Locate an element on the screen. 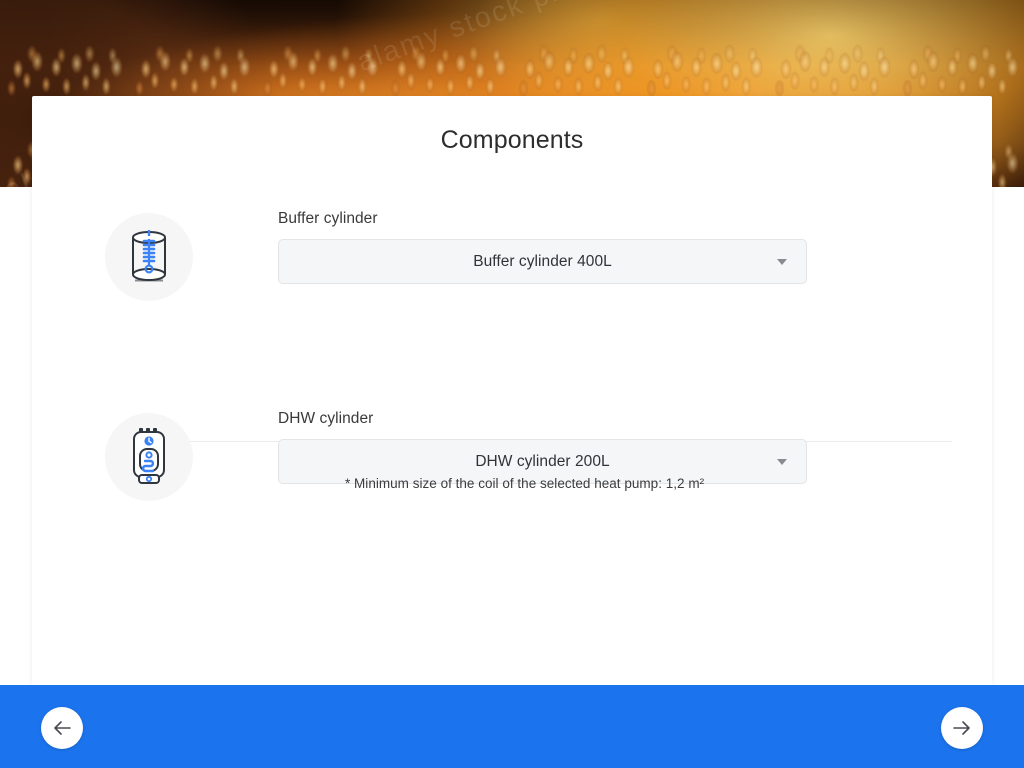 The width and height of the screenshot is (1024, 768). dhw-cylinder-icon is located at coordinates (149, 457).